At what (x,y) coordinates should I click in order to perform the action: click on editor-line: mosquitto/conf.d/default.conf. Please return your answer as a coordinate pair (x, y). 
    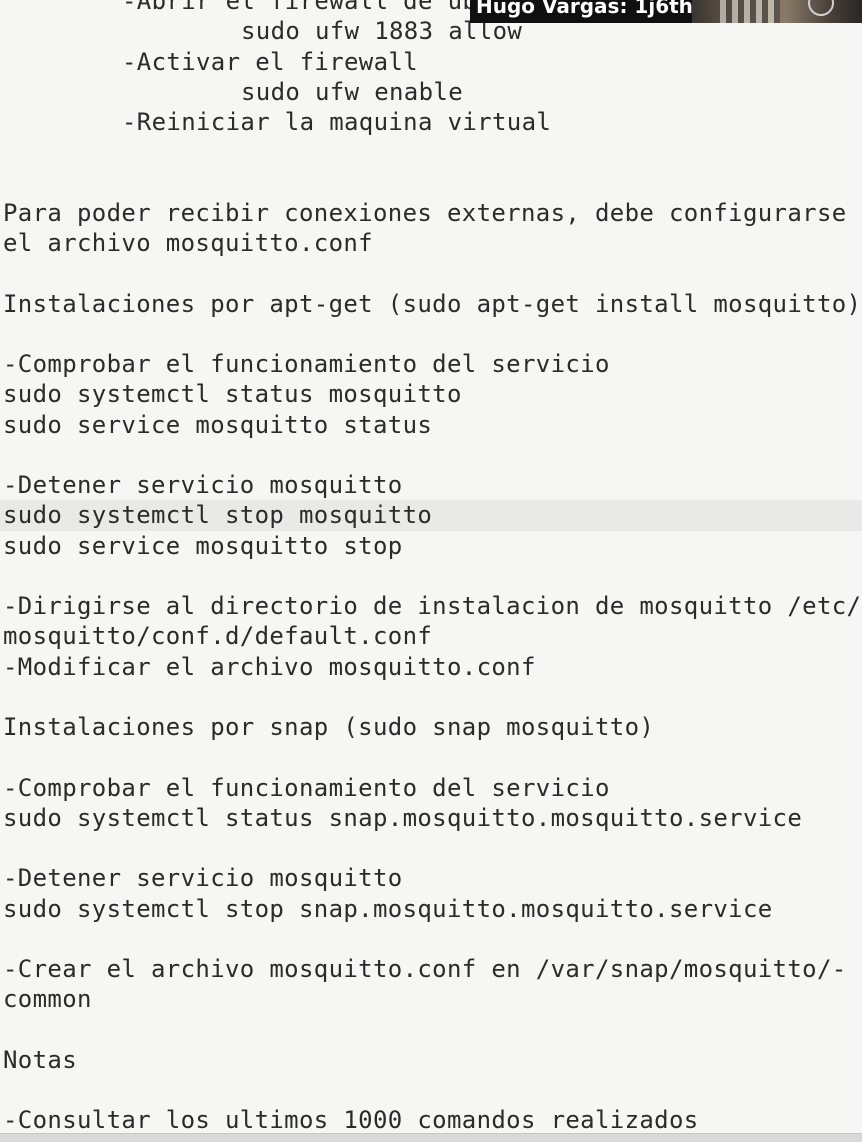
    Looking at the image, I should click on (431, 636).